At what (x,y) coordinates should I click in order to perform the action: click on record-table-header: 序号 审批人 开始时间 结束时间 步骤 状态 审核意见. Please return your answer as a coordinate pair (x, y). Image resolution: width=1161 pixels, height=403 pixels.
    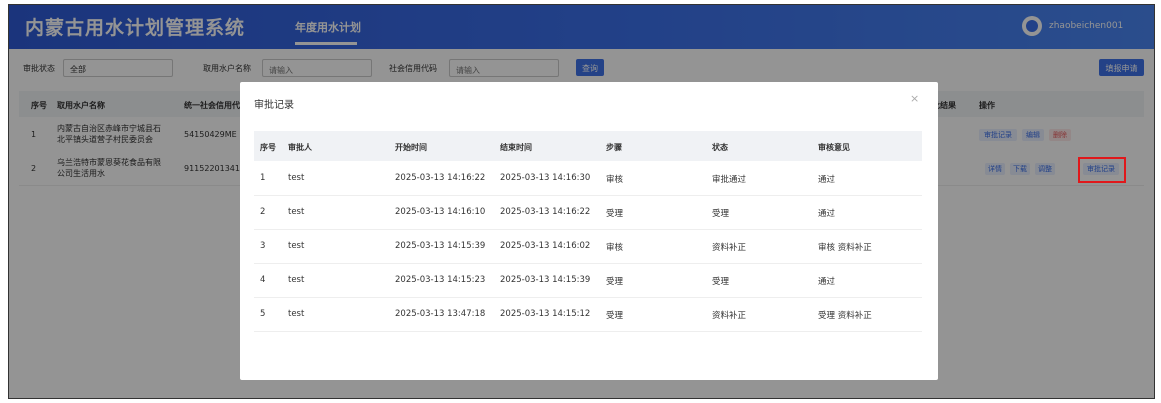
    Looking at the image, I should click on (588, 146).